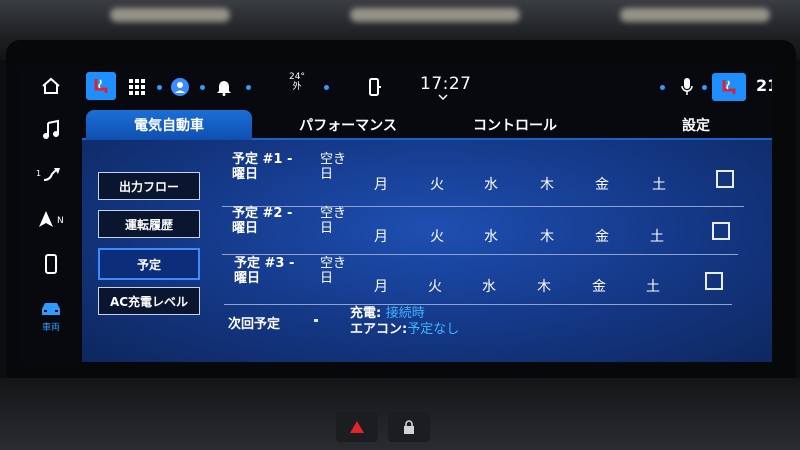  What do you see at coordinates (180, 87) in the screenshot?
I see `profile-button` at bounding box center [180, 87].